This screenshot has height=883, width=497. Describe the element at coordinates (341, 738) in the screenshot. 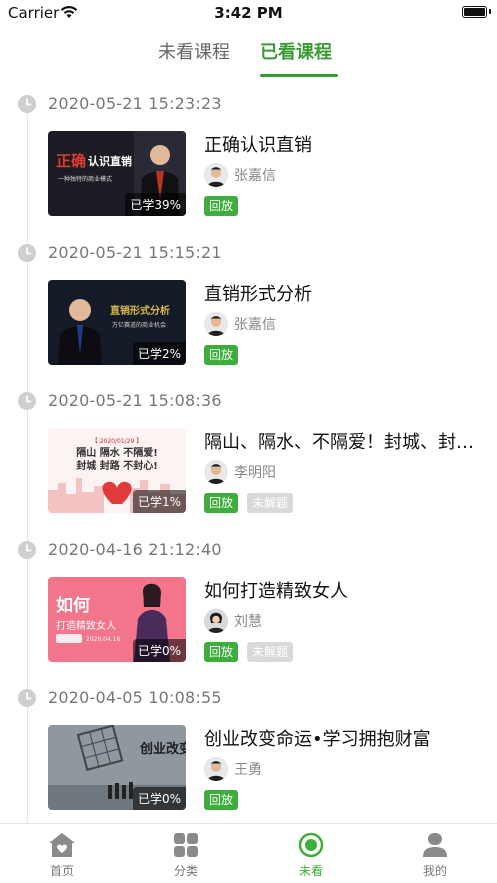

I see `course-title: 创业改变命运•学习拥抱财富` at that location.